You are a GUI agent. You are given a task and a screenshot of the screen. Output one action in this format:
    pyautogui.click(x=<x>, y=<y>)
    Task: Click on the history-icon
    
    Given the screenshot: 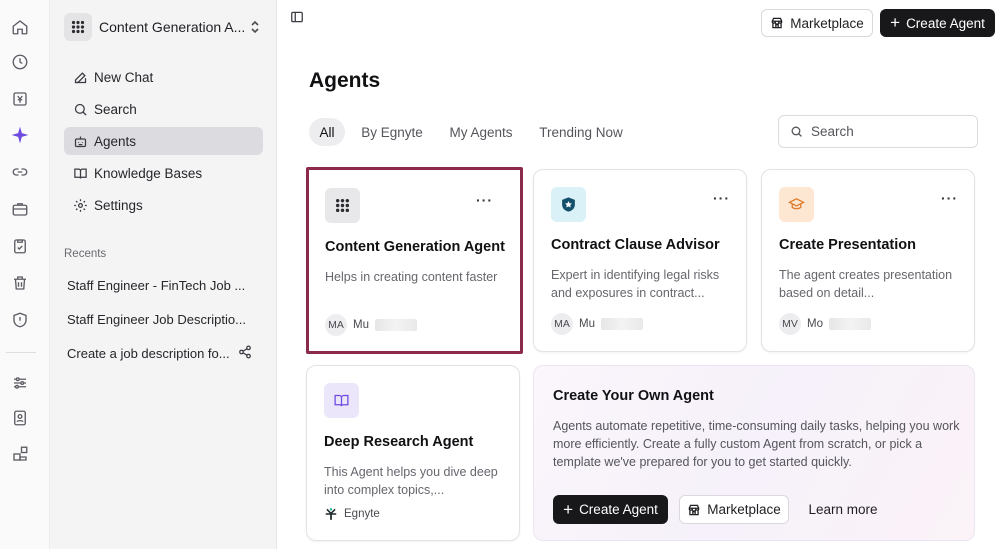 What is the action you would take?
    pyautogui.click(x=20, y=62)
    